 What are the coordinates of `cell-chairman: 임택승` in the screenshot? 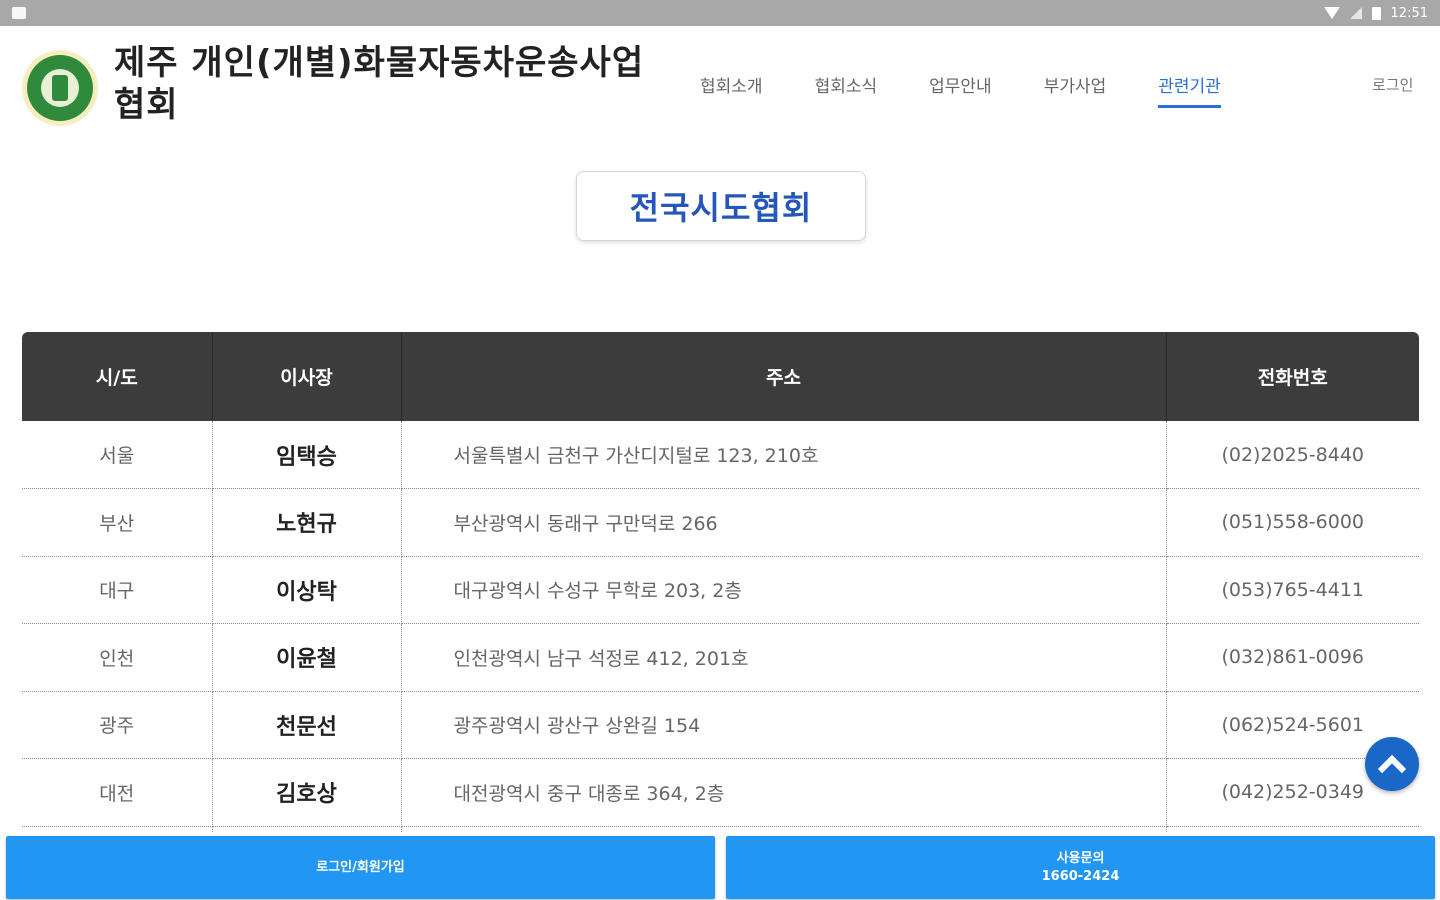 It's located at (307, 455).